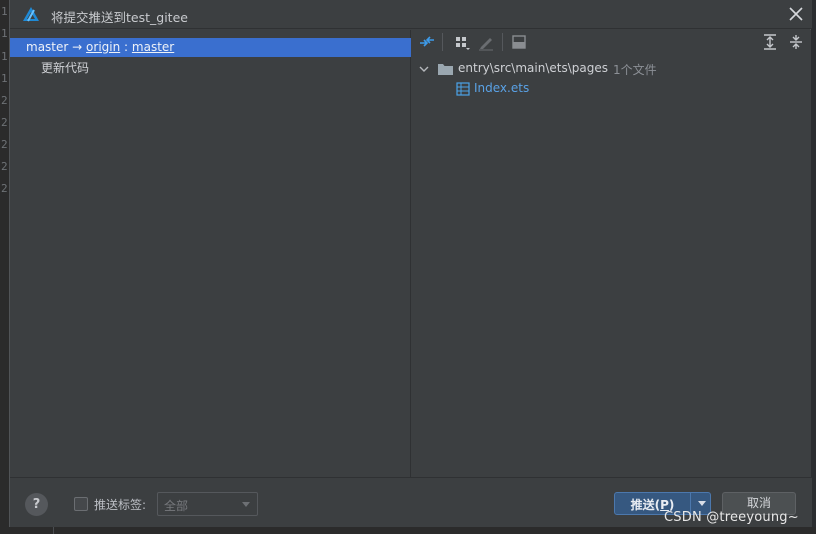 This screenshot has height=534, width=816. What do you see at coordinates (427, 42) in the screenshot?
I see `diff-icon` at bounding box center [427, 42].